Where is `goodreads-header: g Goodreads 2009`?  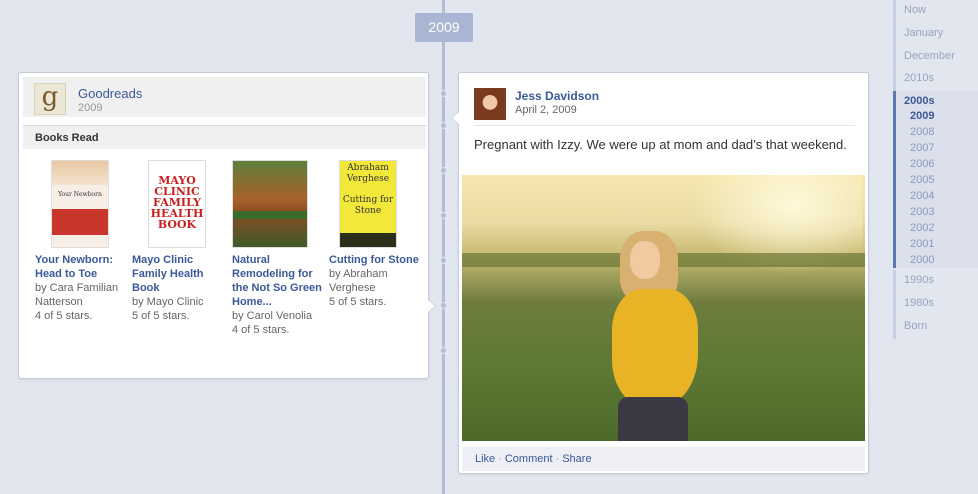
goodreads-header: g Goodreads 2009 is located at coordinates (224, 97).